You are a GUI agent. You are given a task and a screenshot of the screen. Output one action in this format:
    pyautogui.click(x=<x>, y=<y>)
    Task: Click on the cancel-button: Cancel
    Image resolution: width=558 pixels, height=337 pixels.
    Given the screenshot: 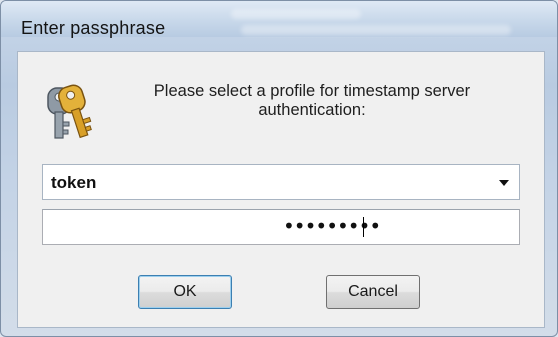 What is the action you would take?
    pyautogui.click(x=373, y=292)
    